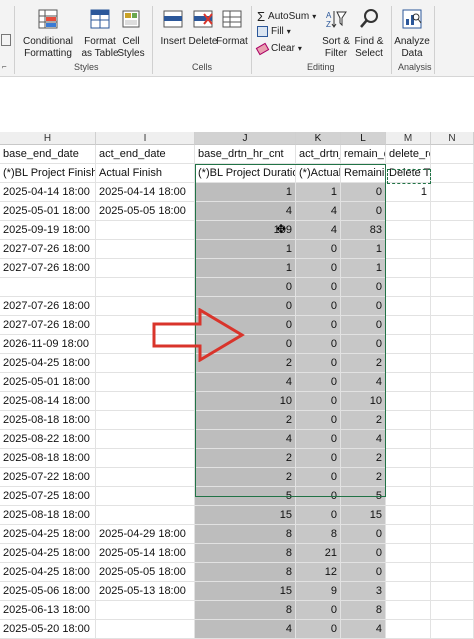 This screenshot has width=474, height=639. I want to click on cell-j: 2, so click(245, 458).